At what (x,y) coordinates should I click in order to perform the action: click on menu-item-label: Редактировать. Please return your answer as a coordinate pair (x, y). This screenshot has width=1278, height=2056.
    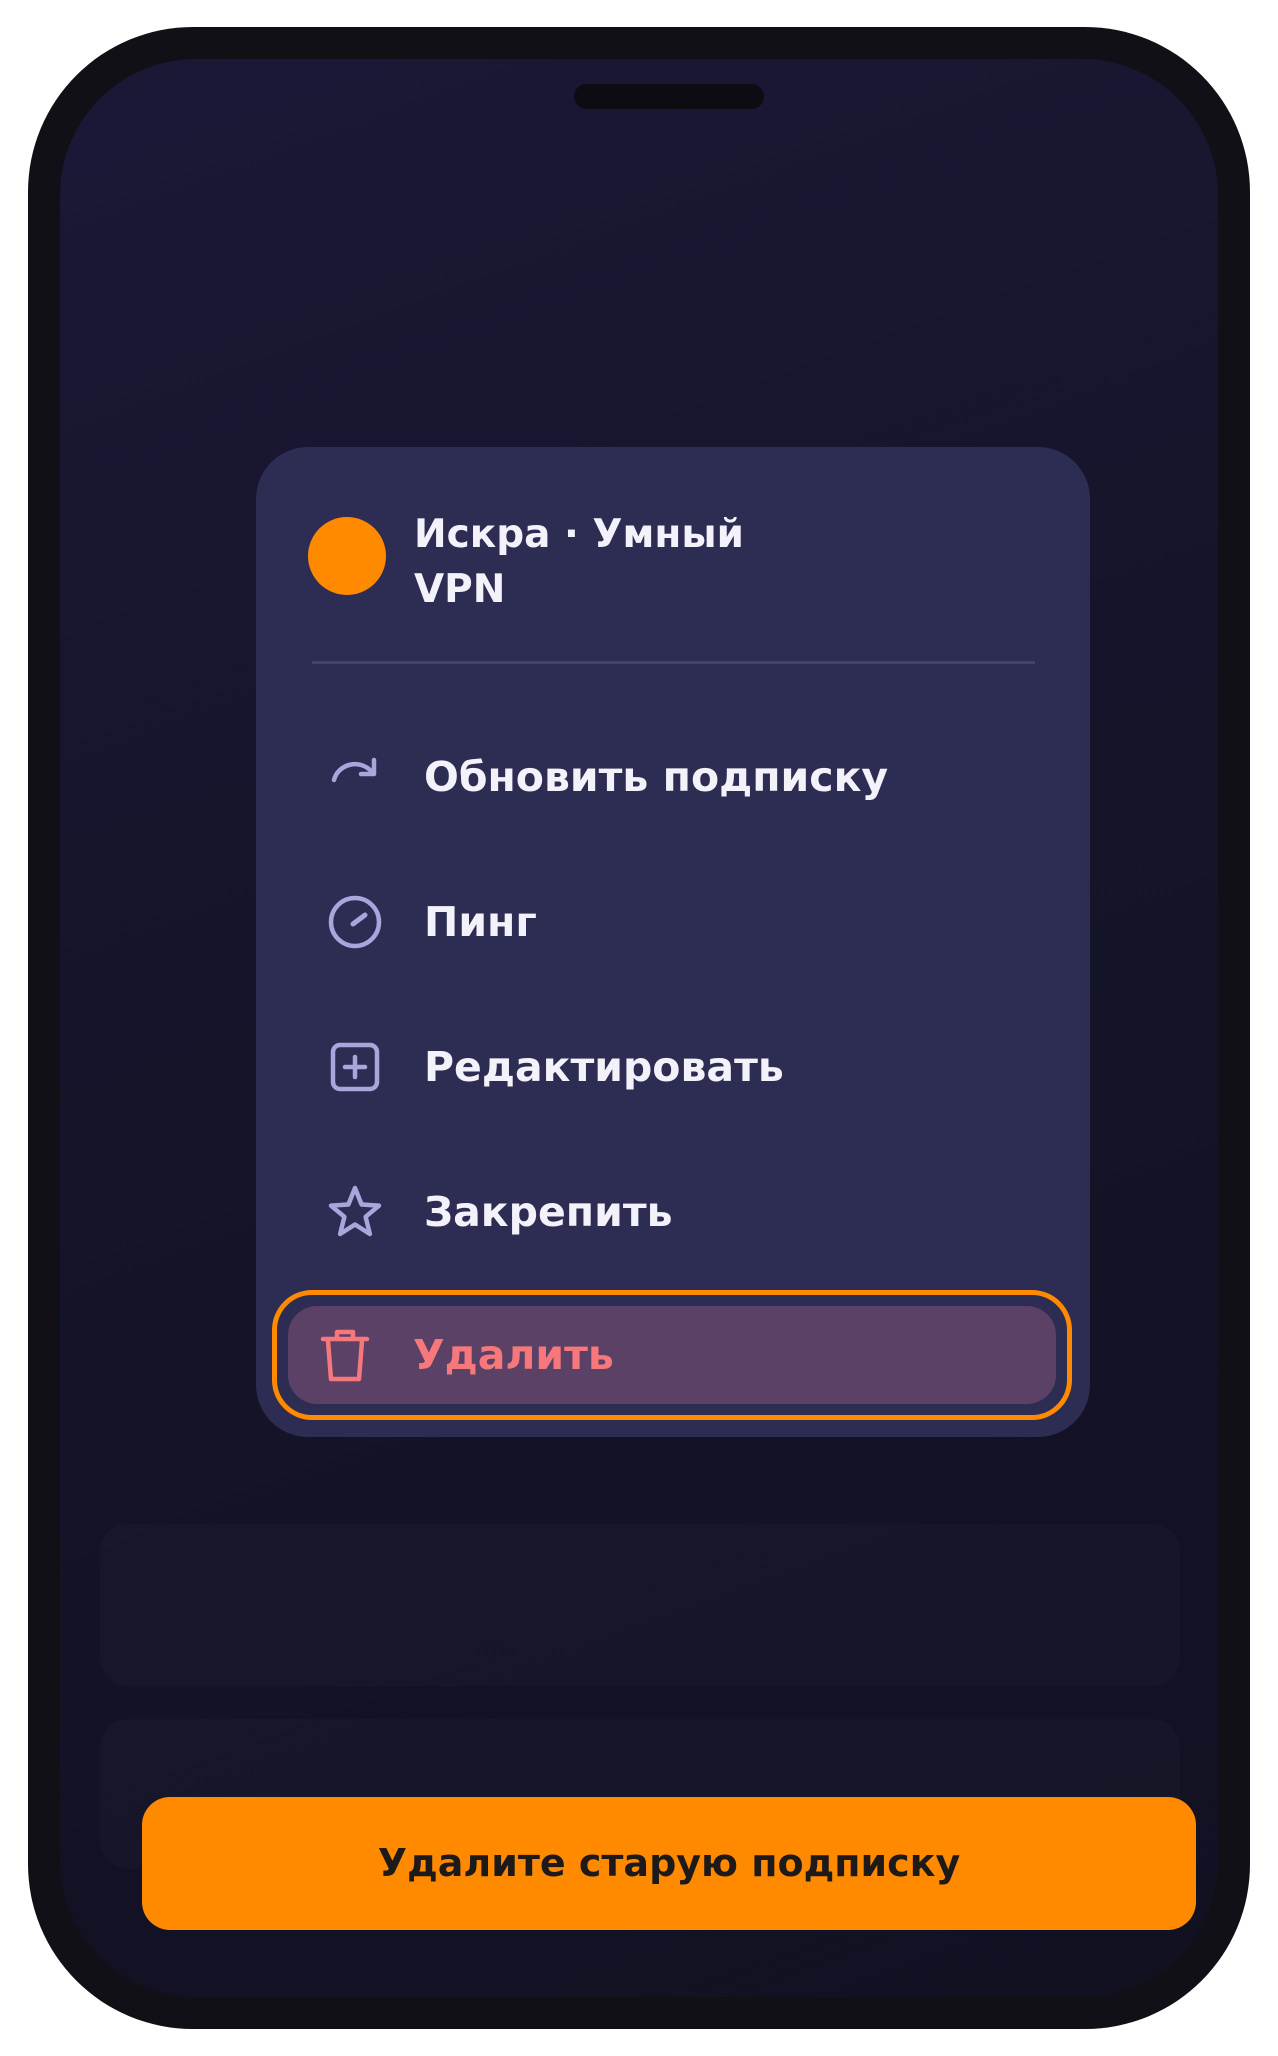
    Looking at the image, I should click on (604, 1067).